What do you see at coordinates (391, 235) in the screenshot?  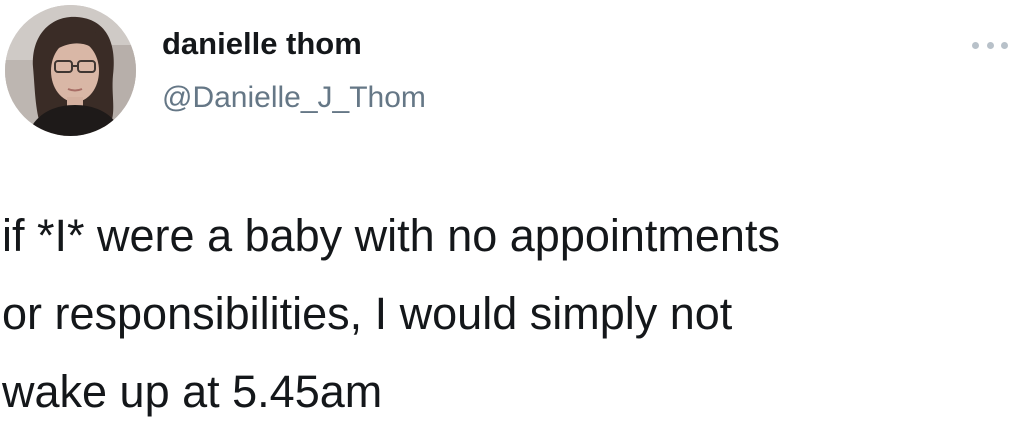 I see `tweet-text-line: if *I* were a baby with no appointments` at bounding box center [391, 235].